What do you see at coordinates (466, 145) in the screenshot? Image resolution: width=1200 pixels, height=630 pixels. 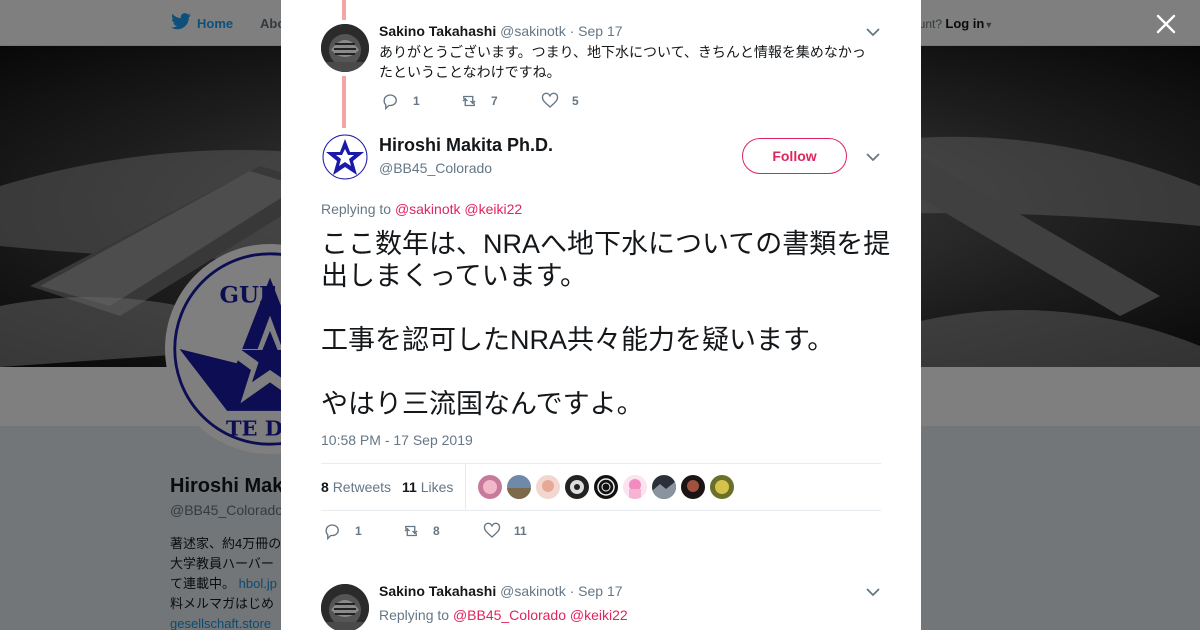 I see `main-author-name: Hiroshi Makita Ph.D.` at bounding box center [466, 145].